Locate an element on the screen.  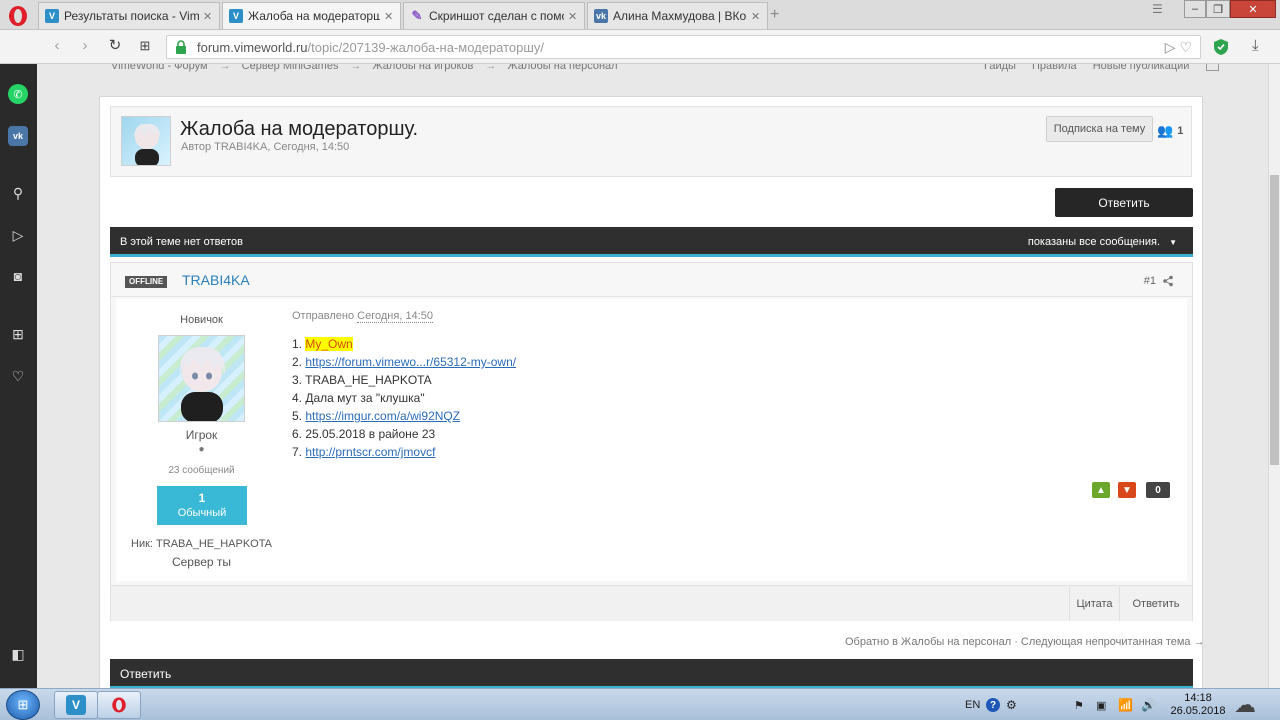
post-number: #1 is located at coordinates (1159, 281).